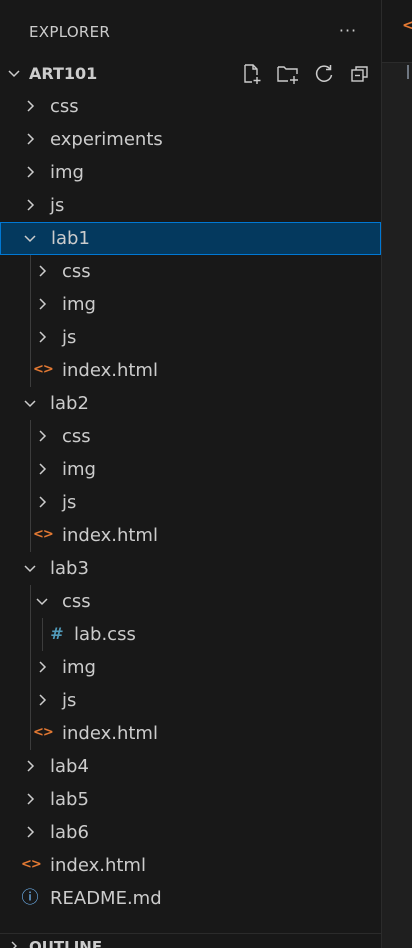  What do you see at coordinates (70, 32) in the screenshot?
I see `explorer-title: EXPLORER` at bounding box center [70, 32].